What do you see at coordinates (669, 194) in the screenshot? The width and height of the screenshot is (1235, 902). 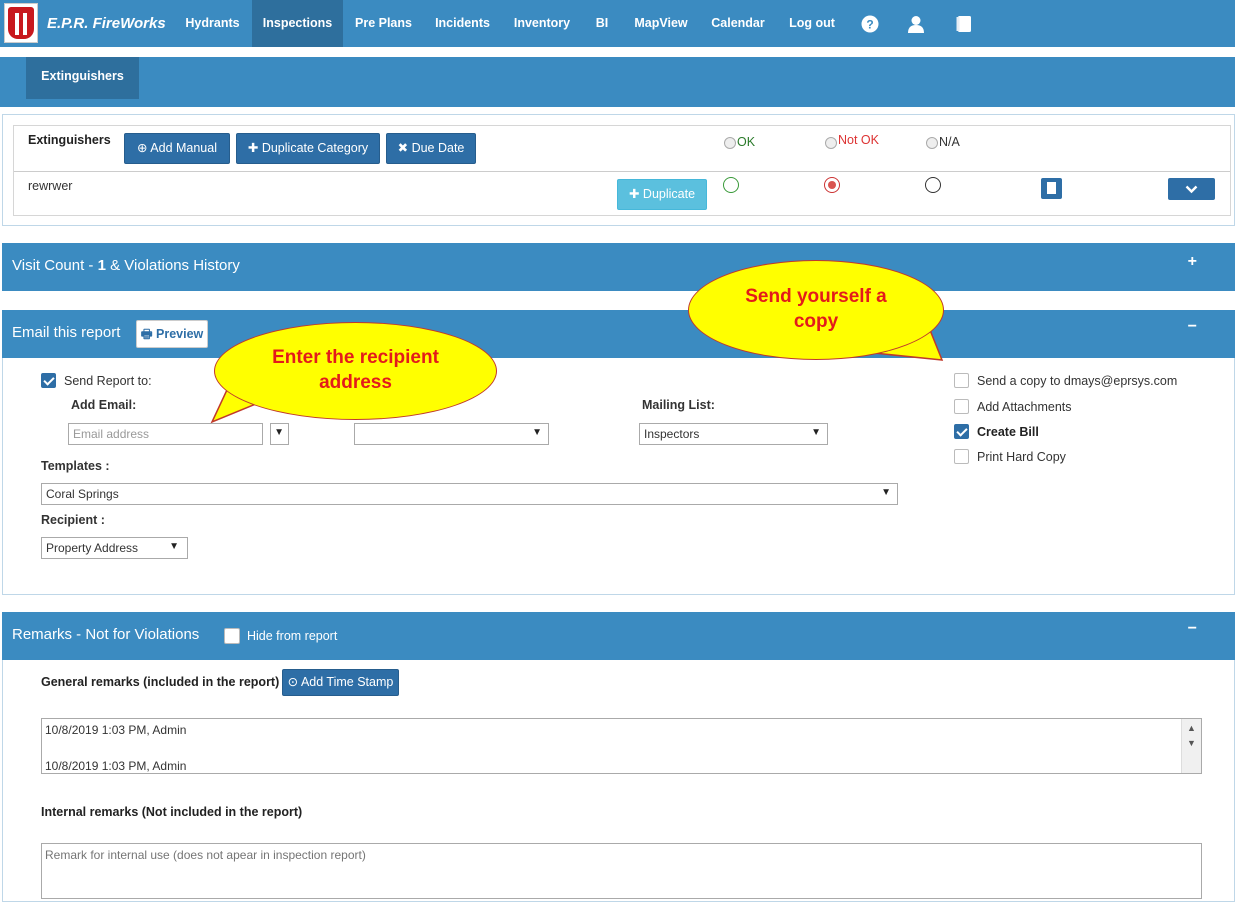 I see `row-duplicate-label: Duplicate` at bounding box center [669, 194].